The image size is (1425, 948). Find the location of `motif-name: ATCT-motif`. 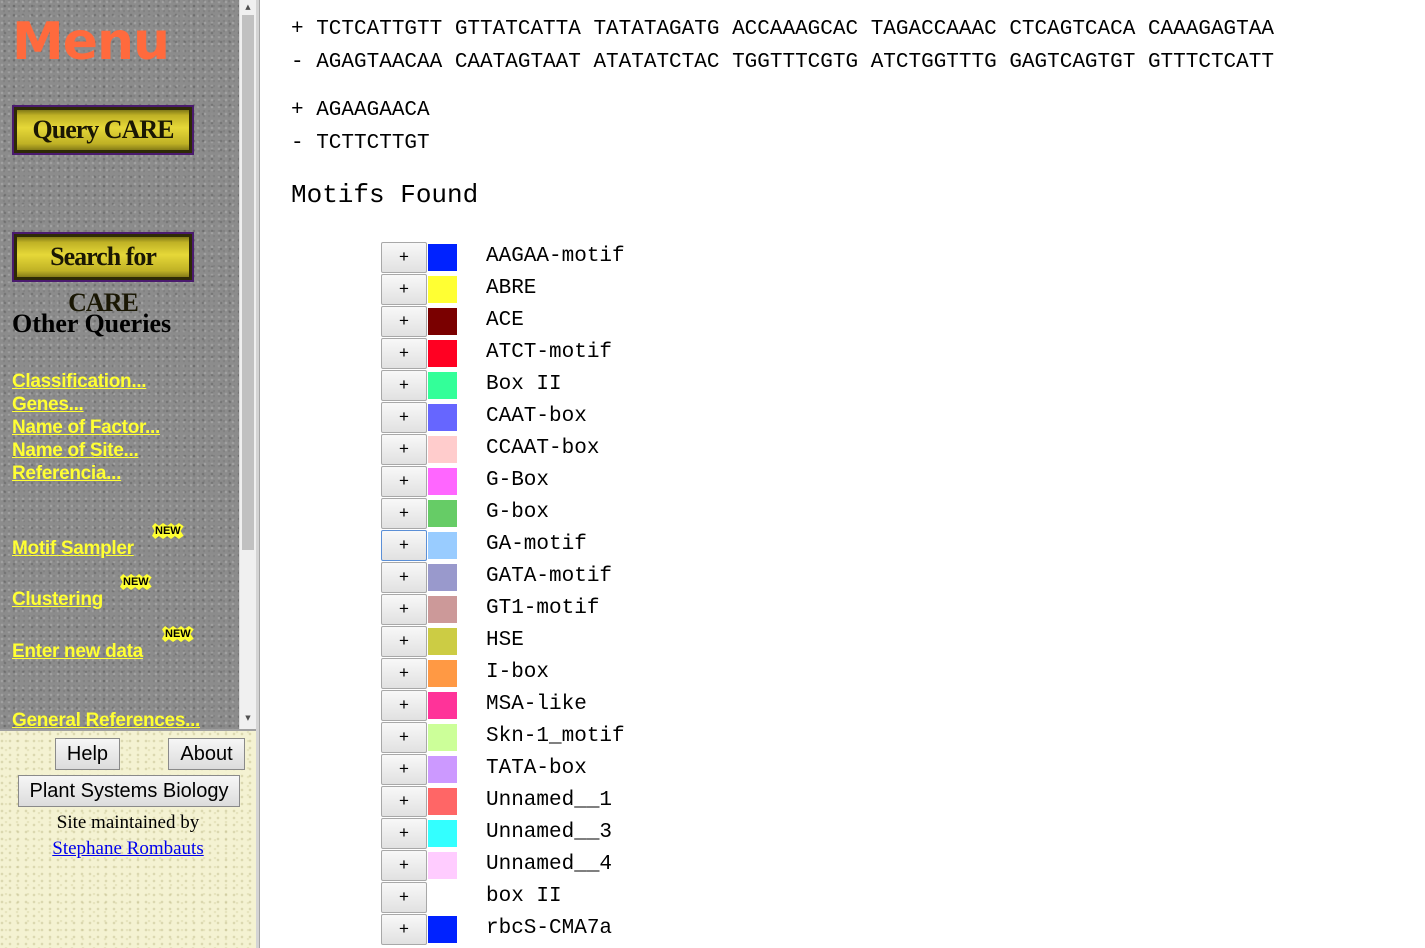

motif-name: ATCT-motif is located at coordinates (549, 352).